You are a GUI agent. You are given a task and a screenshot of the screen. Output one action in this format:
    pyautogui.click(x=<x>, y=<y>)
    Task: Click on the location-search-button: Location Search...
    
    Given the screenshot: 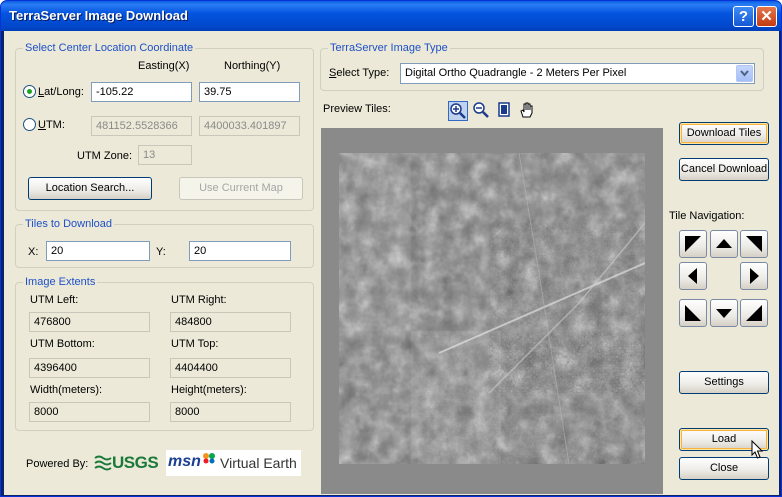 What is the action you would take?
    pyautogui.click(x=90, y=188)
    